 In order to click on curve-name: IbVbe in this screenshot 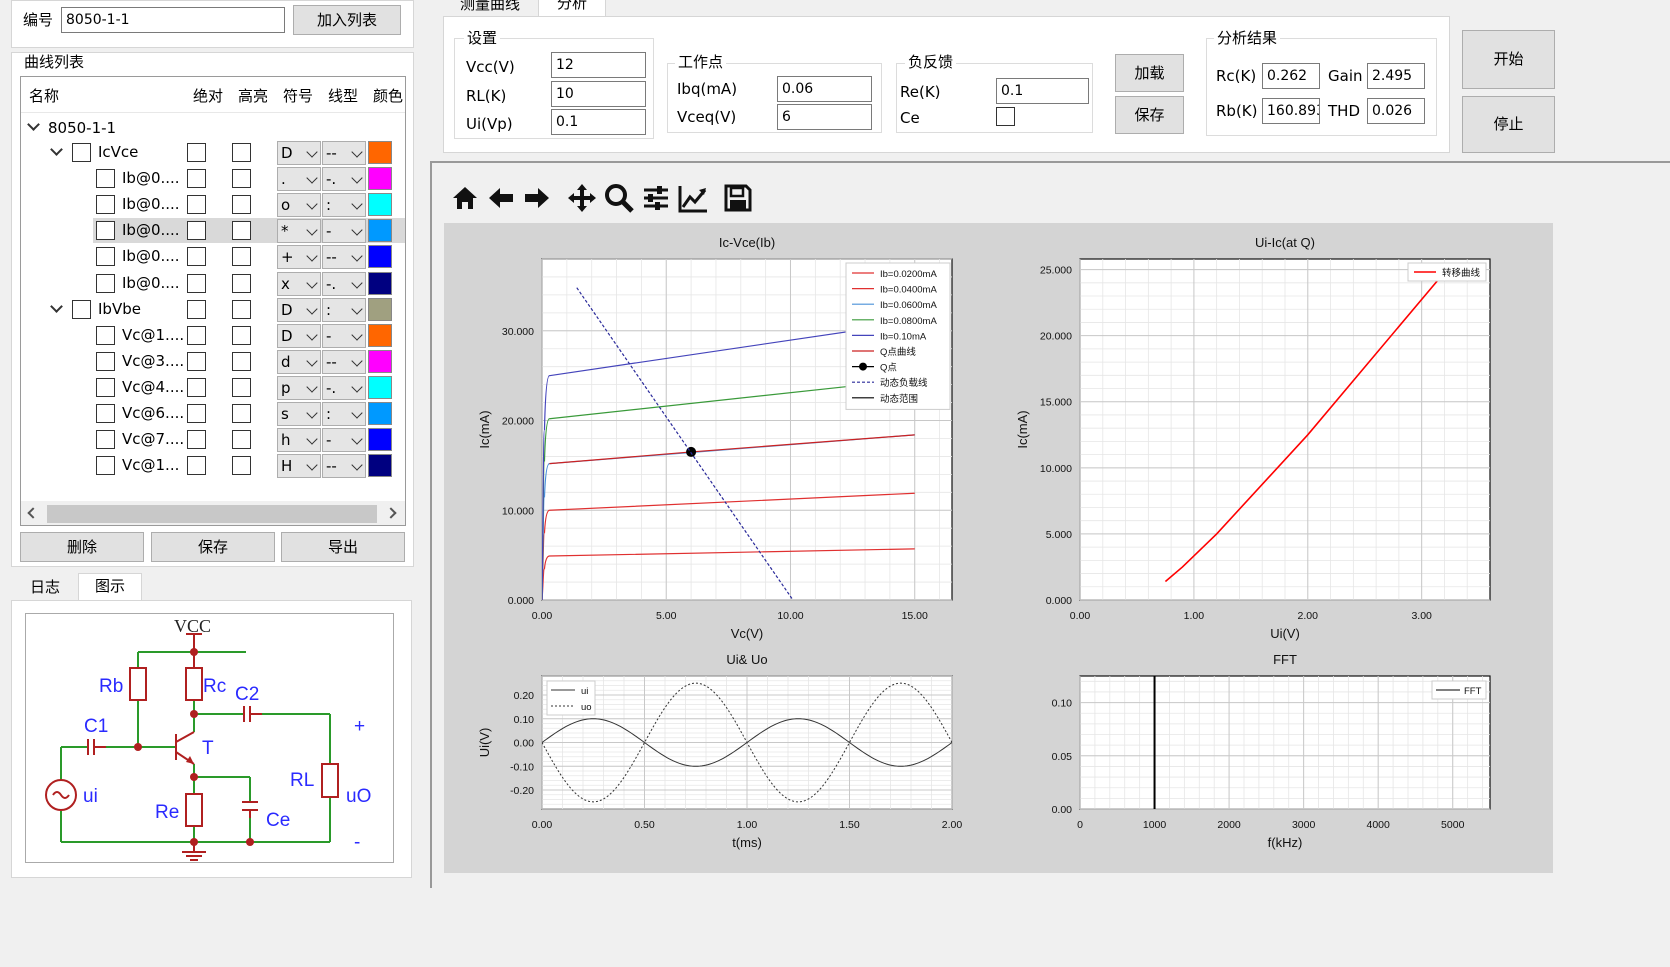, I will do `click(119, 309)`.